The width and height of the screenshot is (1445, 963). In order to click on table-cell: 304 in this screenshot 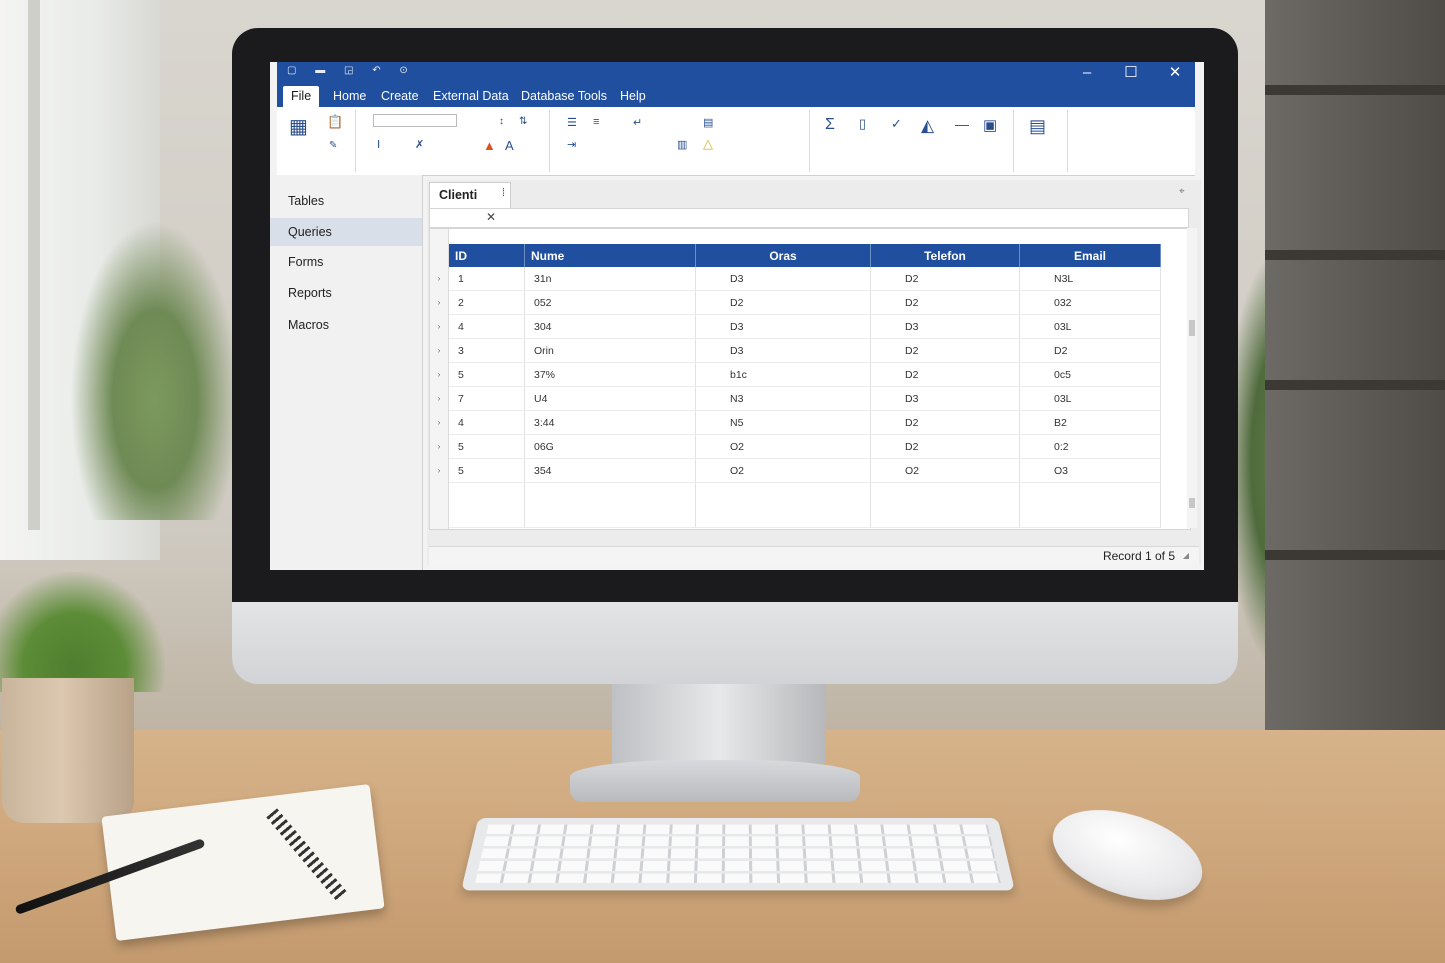, I will do `click(610, 326)`.